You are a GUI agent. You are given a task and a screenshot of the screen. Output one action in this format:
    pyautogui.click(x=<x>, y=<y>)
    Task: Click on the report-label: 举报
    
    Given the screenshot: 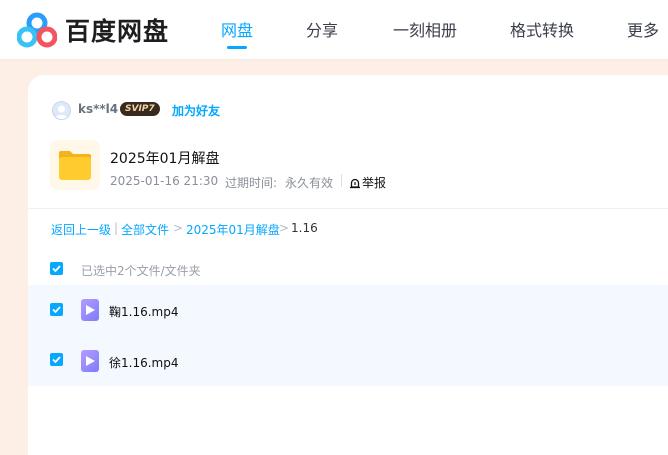 What is the action you would take?
    pyautogui.click(x=374, y=183)
    